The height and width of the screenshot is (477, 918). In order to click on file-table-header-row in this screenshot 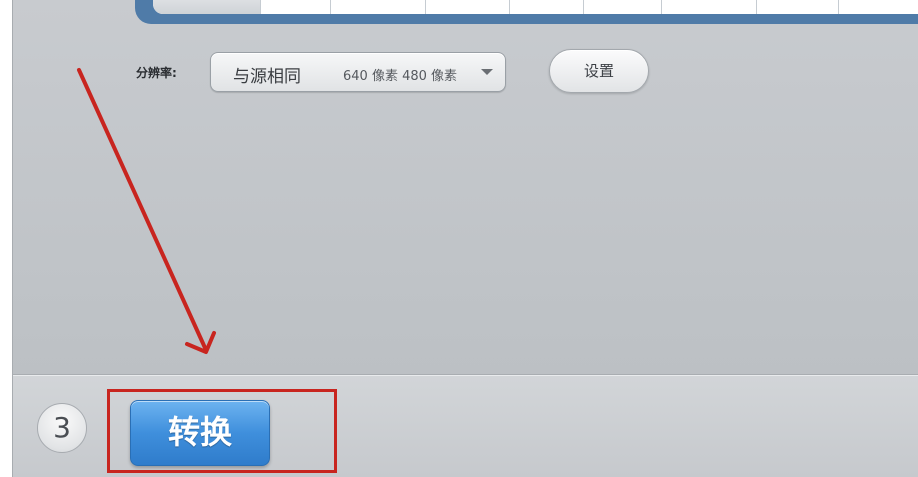, I will do `click(535, 7)`.